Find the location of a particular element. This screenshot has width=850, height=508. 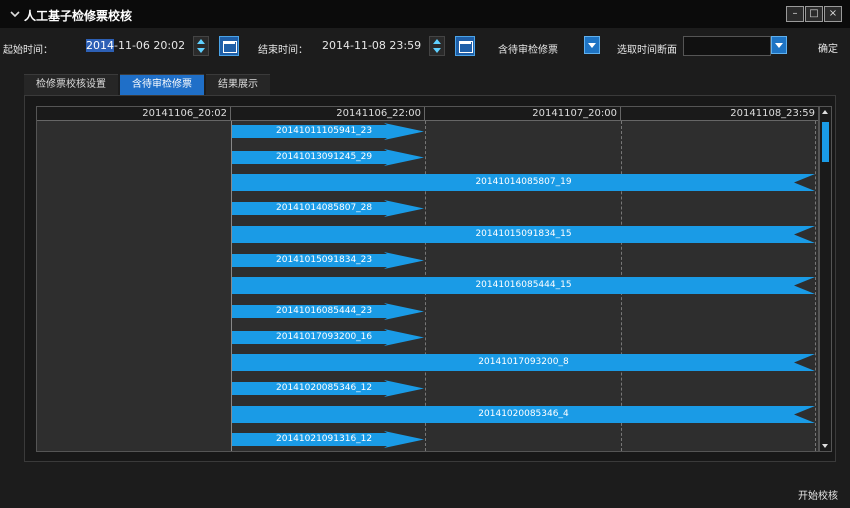

window-controls: – □ × is located at coordinates (814, 14).